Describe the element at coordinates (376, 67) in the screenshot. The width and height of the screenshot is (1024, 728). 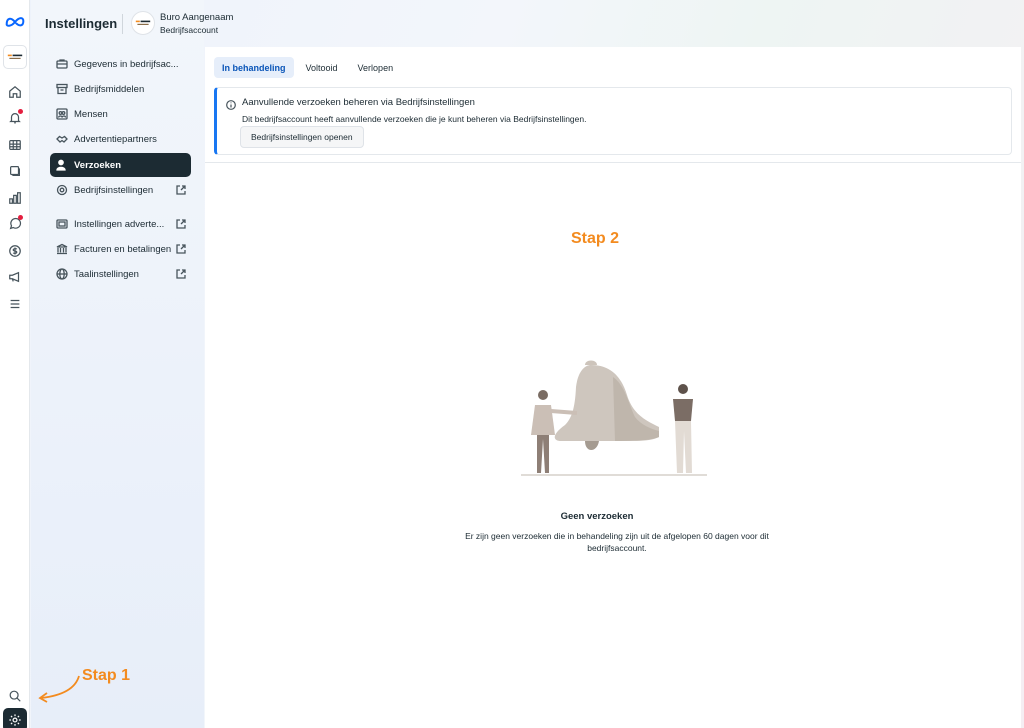
I see `tab-expired: Verlopen` at that location.